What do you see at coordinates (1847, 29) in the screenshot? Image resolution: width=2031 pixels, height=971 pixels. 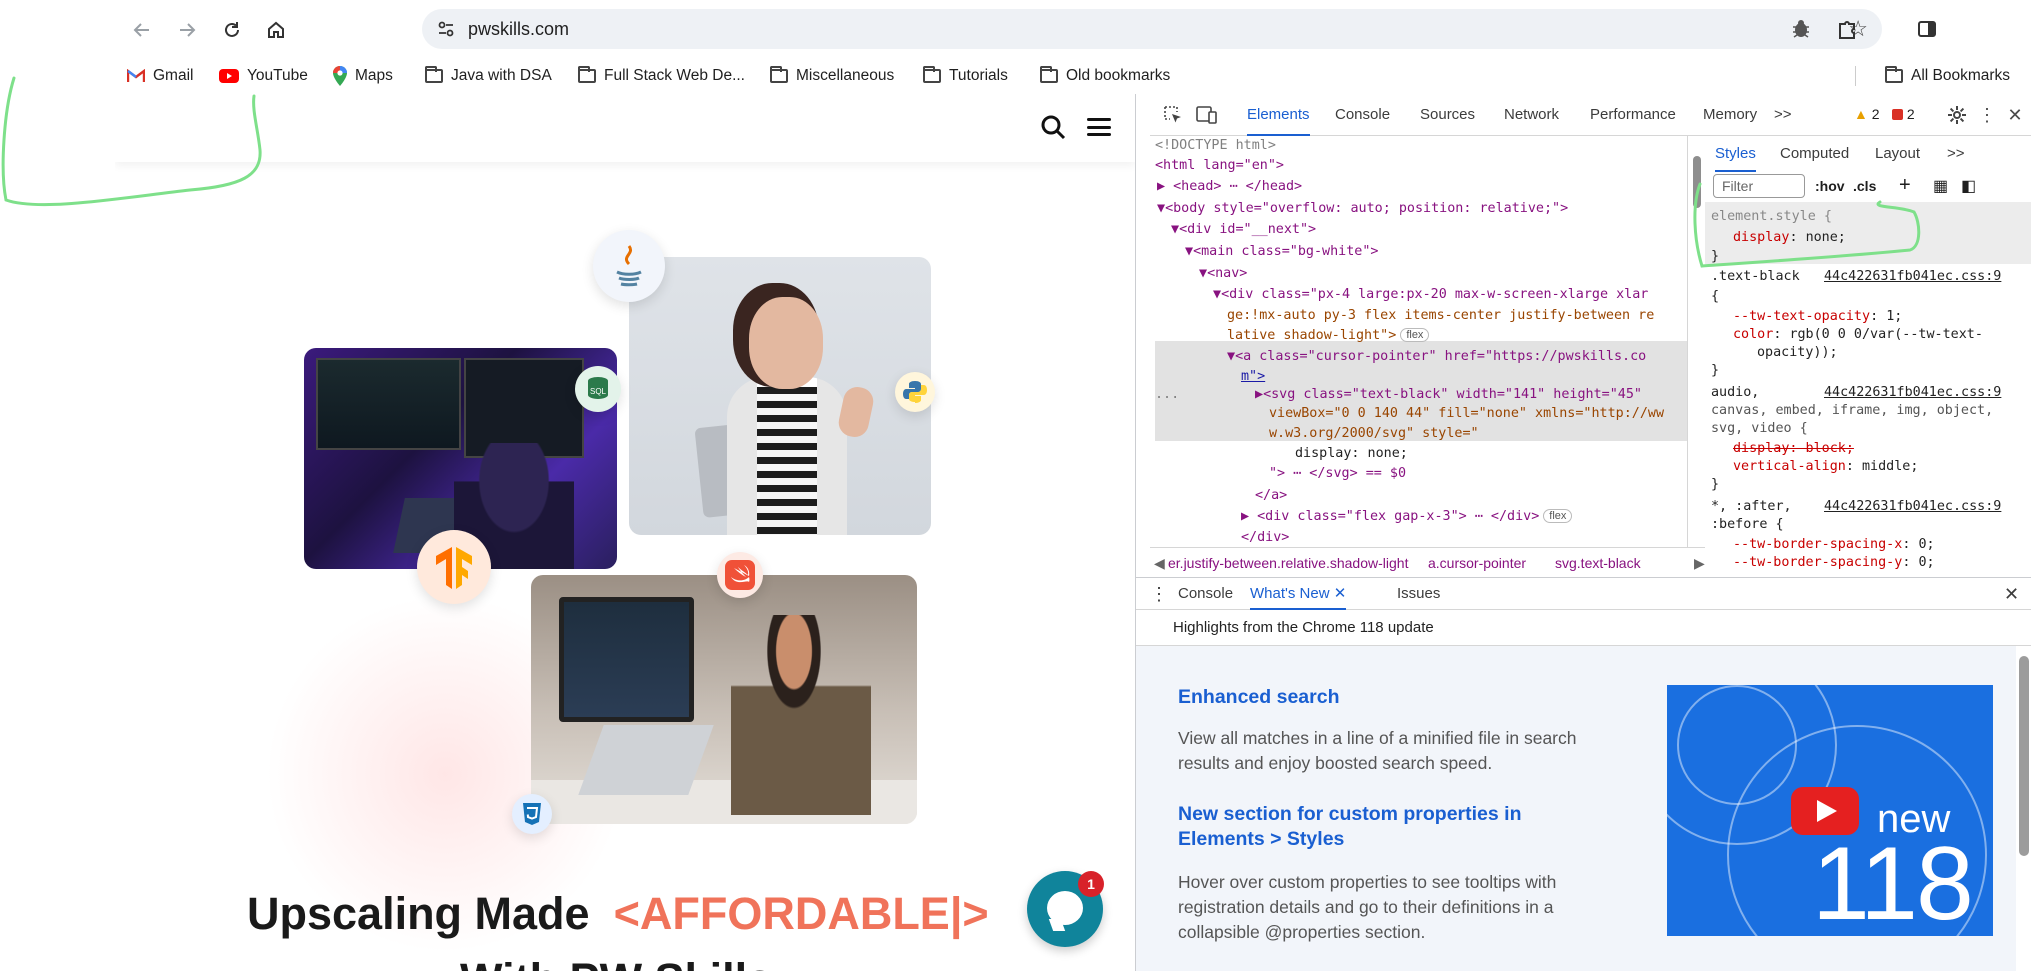 I see `extensions-puzzle-icon` at bounding box center [1847, 29].